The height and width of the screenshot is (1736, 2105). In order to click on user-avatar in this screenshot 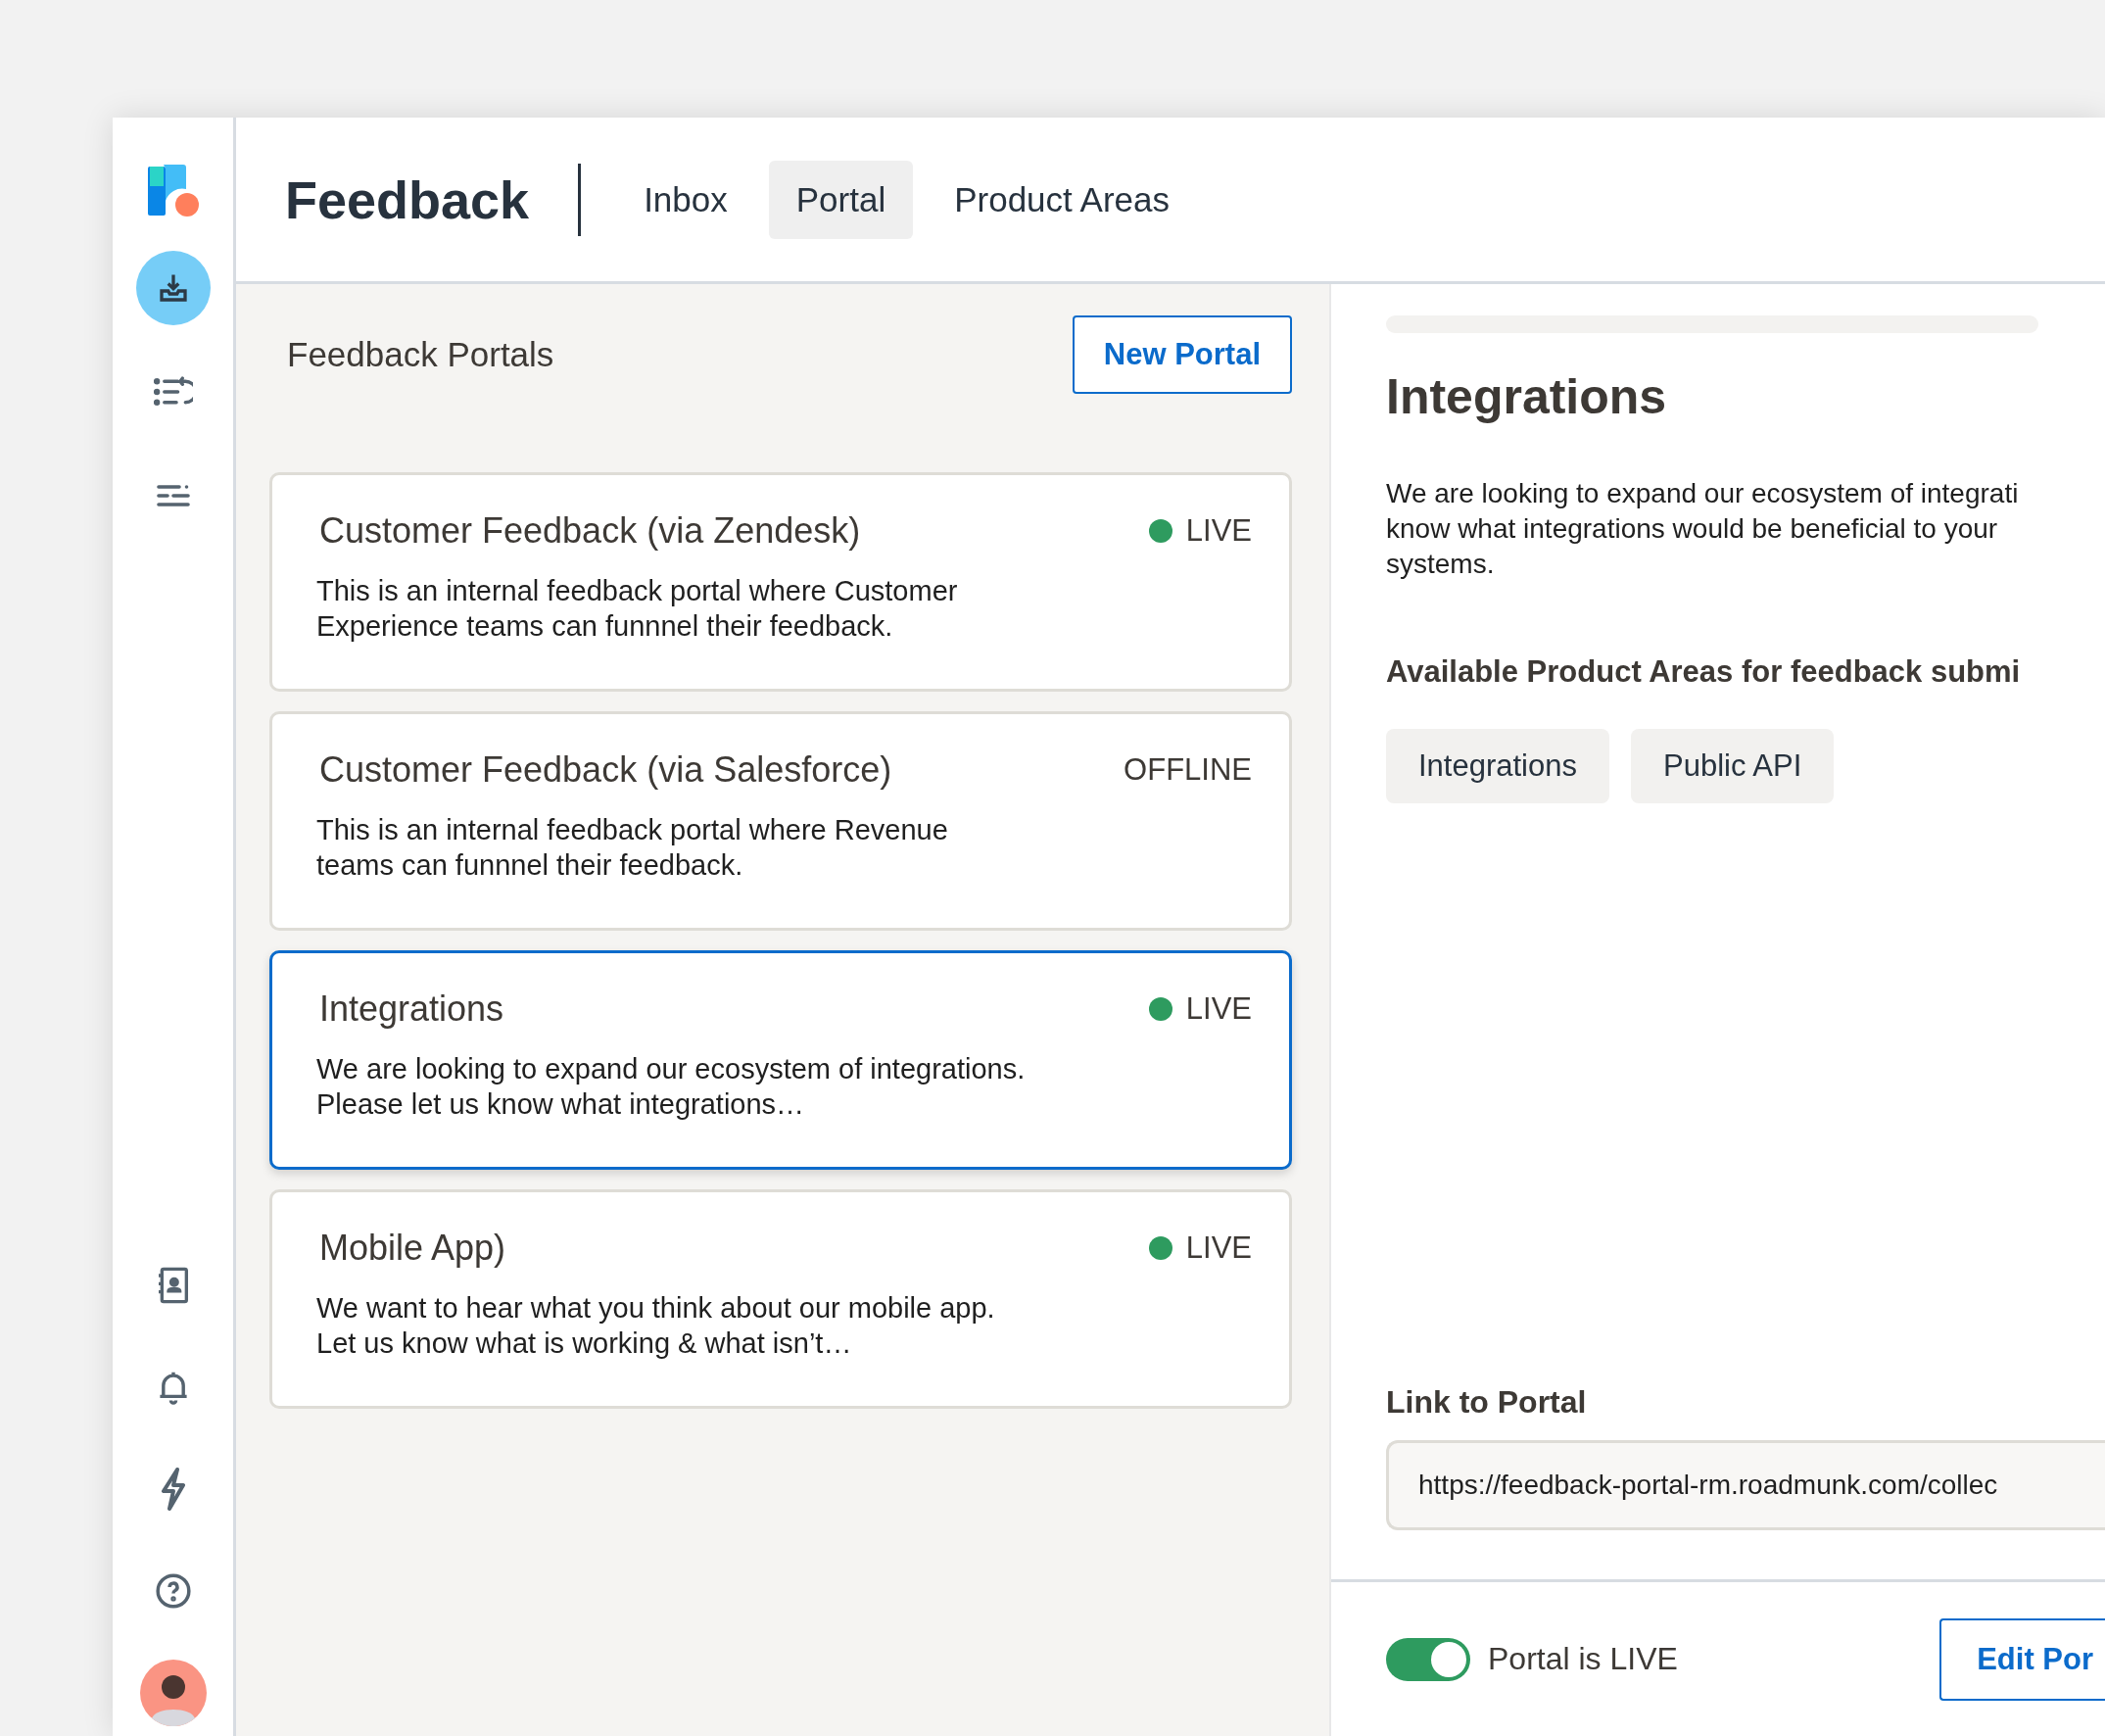, I will do `click(173, 1693)`.